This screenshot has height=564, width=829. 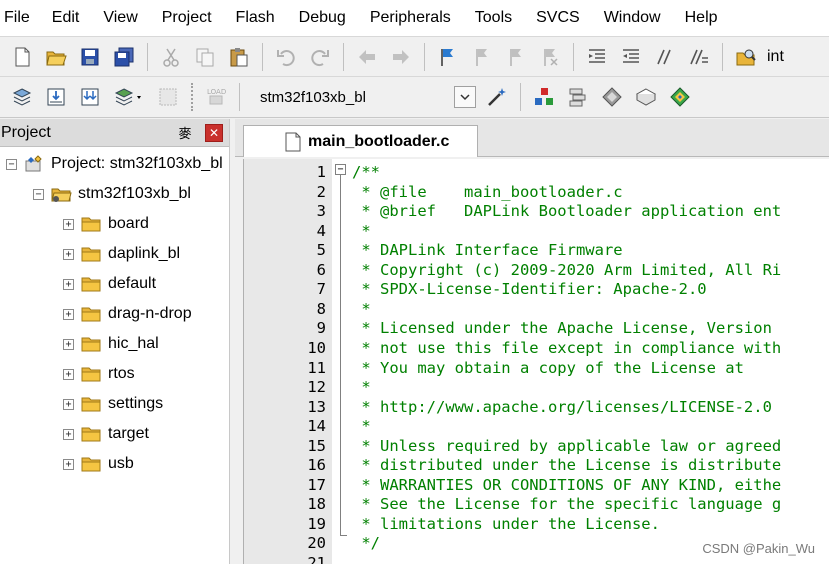 What do you see at coordinates (516, 57) in the screenshot?
I see `next-bookmark-button` at bounding box center [516, 57].